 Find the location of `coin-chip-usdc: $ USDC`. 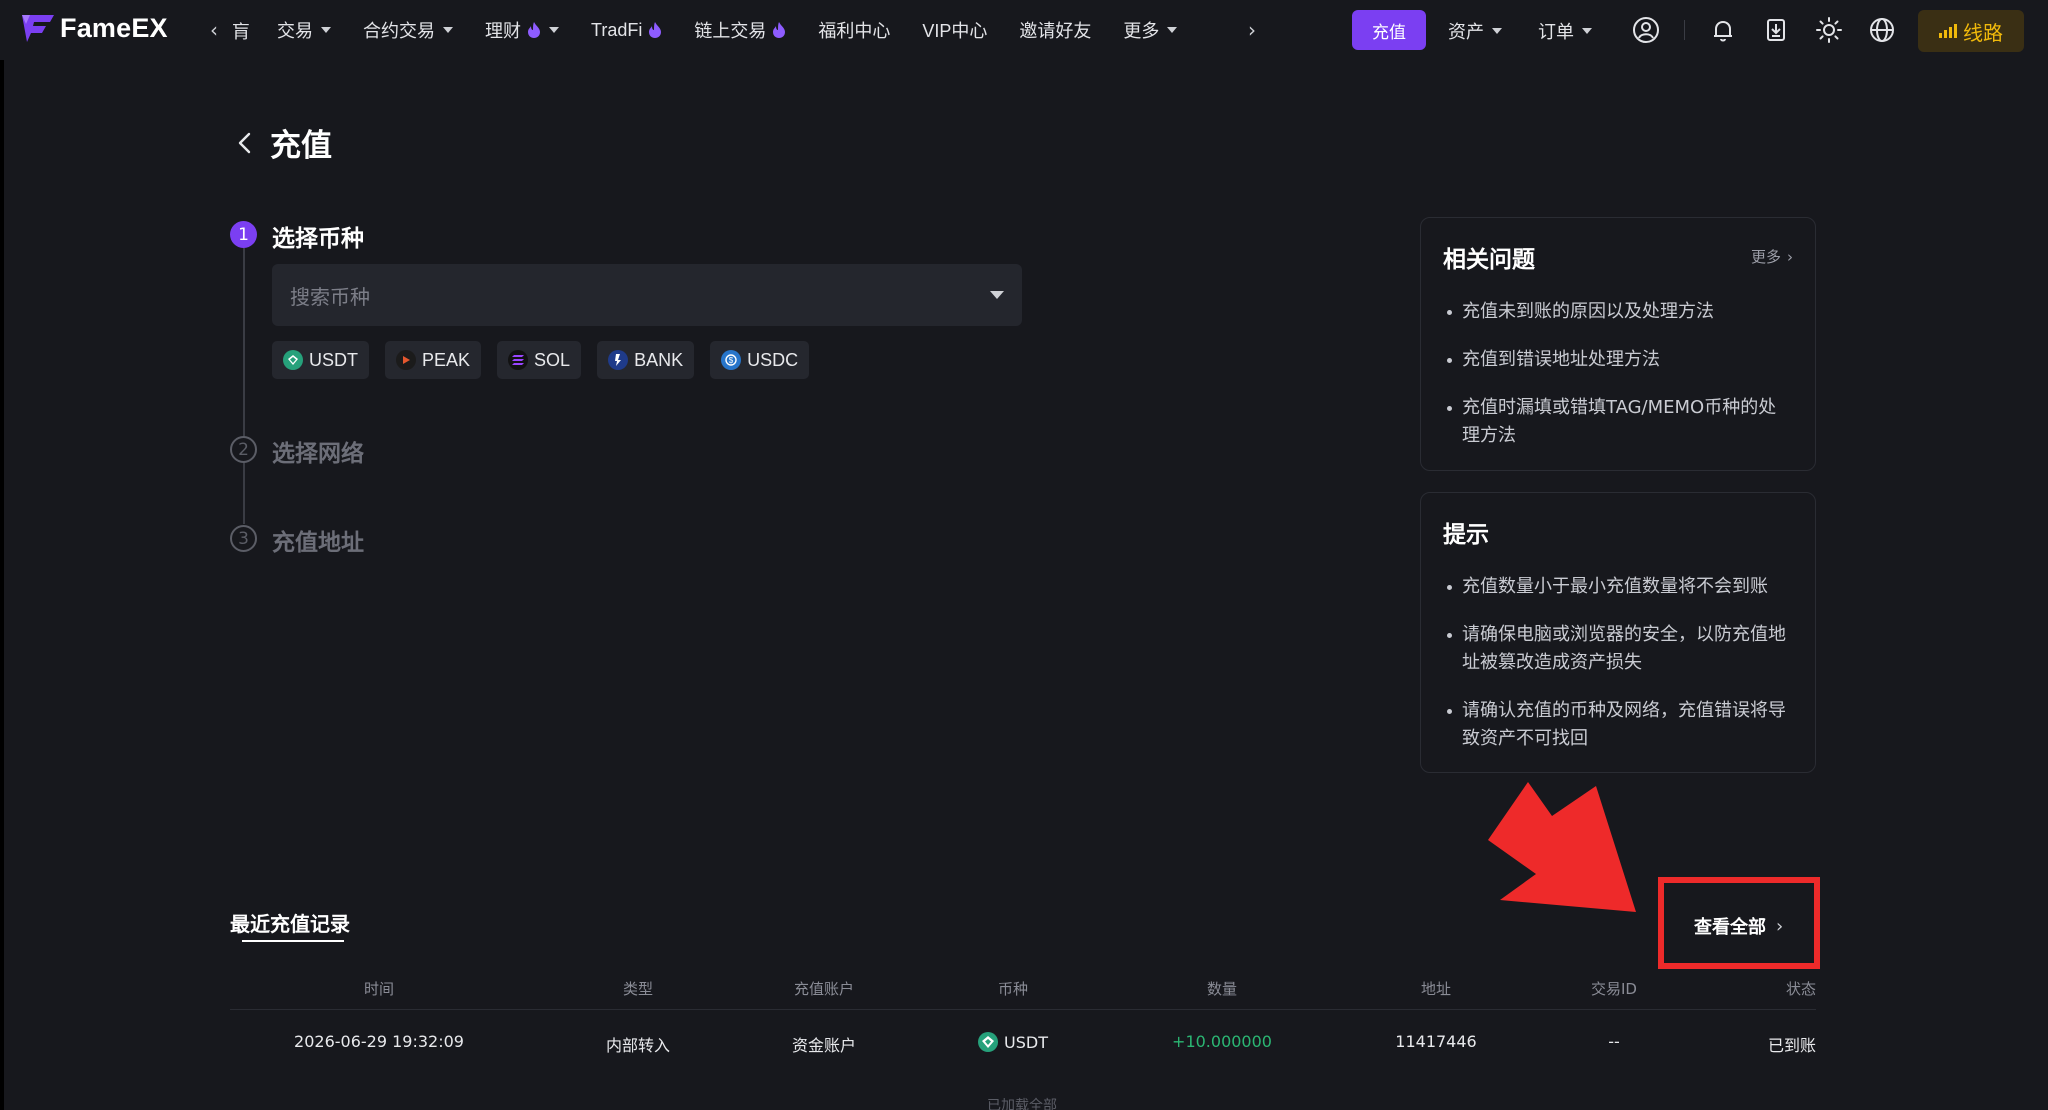

coin-chip-usdc: $ USDC is located at coordinates (760, 360).